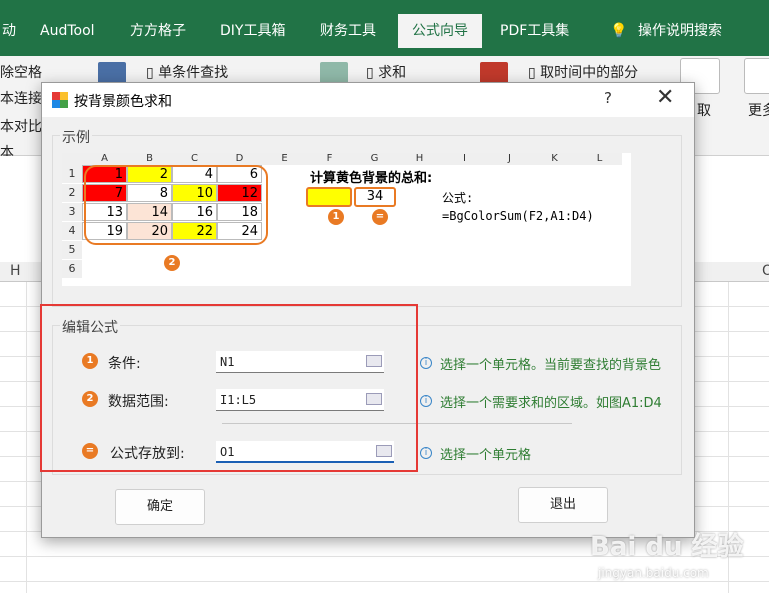 Image resolution: width=769 pixels, height=593 pixels. Describe the element at coordinates (518, 216) in the screenshot. I see `example-formula: =BgColorSum(F2,A1:D4)` at that location.